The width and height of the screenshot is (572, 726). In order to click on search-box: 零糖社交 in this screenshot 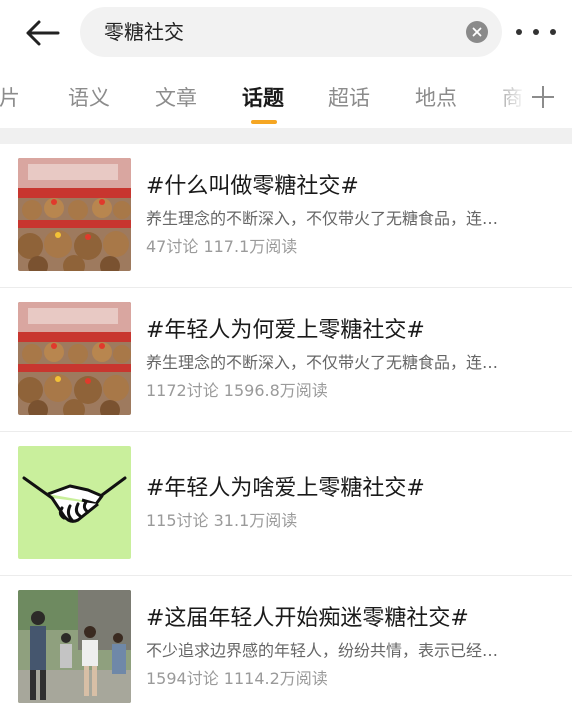, I will do `click(291, 32)`.